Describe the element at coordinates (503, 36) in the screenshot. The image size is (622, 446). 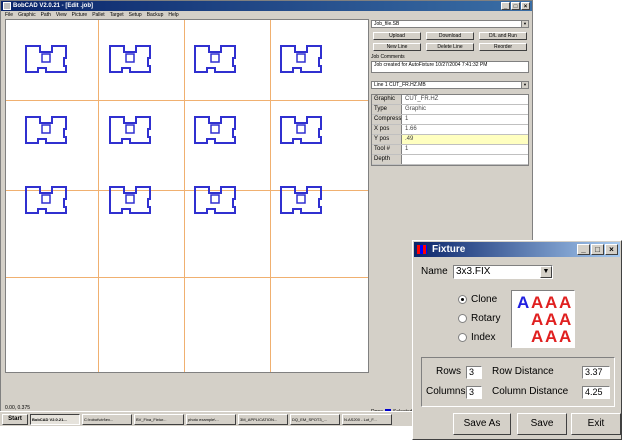
I see `dl-and-run-button: D/L and Run` at that location.